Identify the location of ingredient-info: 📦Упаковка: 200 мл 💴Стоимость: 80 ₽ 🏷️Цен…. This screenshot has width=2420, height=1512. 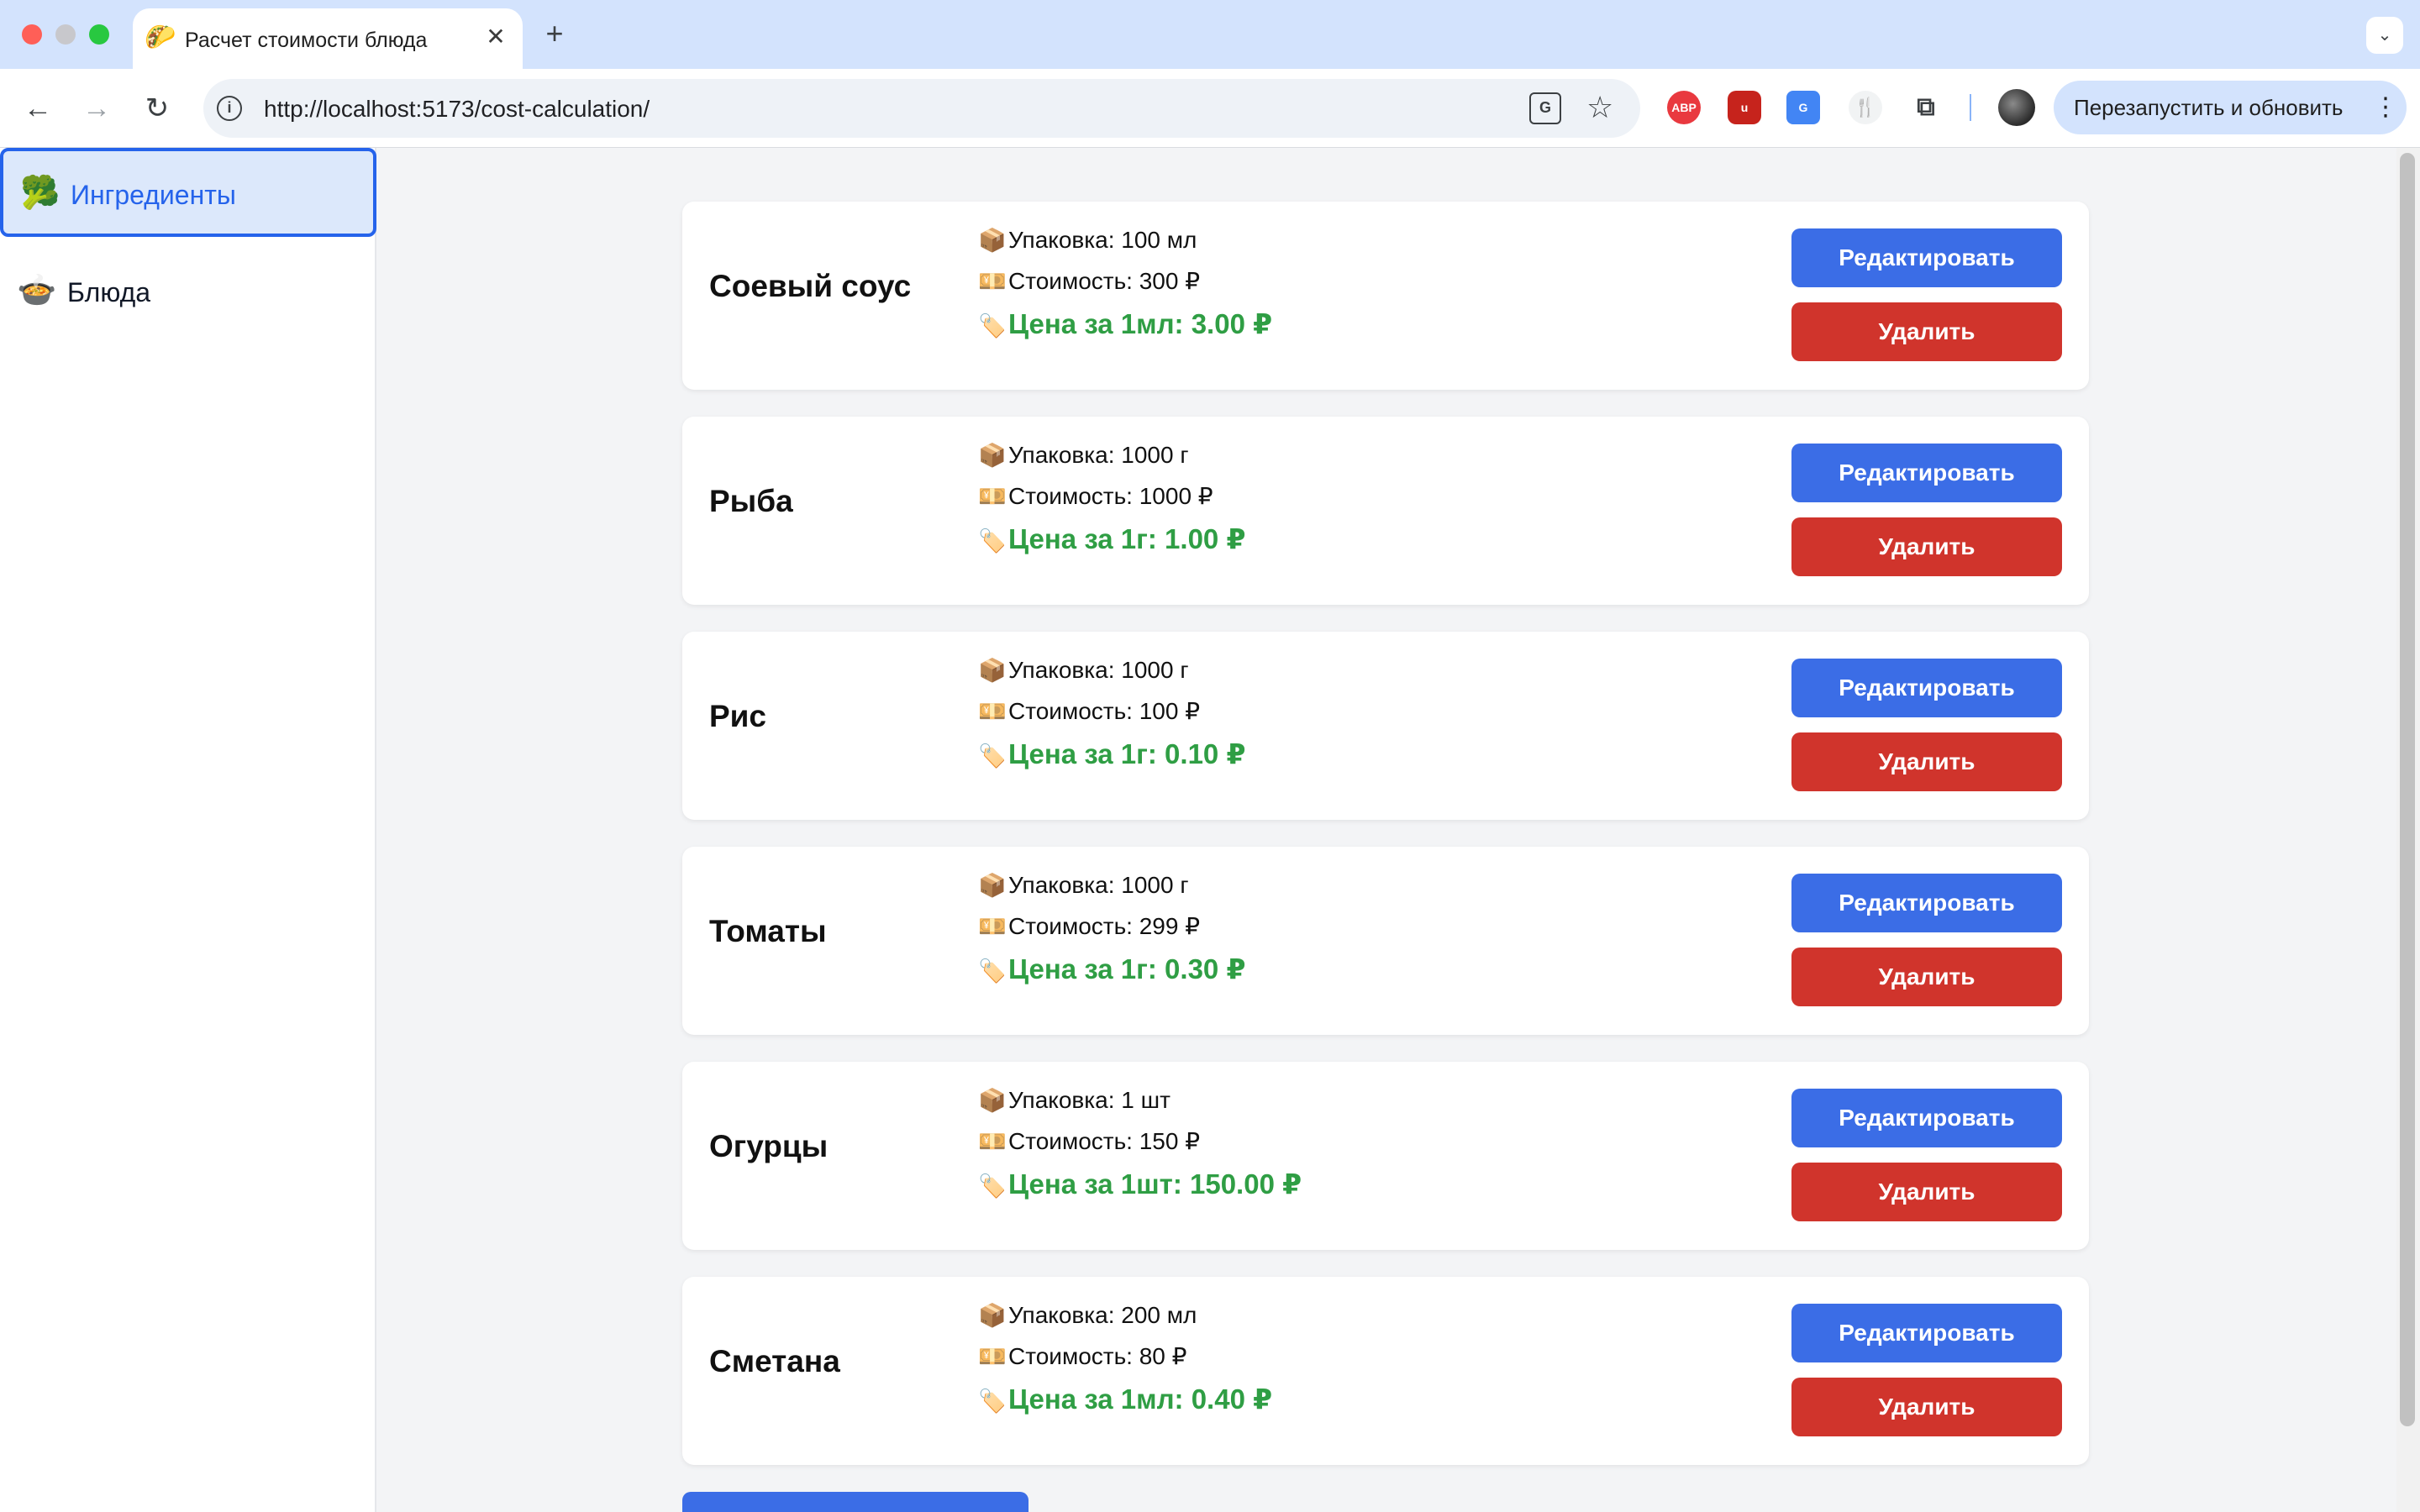
(1125, 1366).